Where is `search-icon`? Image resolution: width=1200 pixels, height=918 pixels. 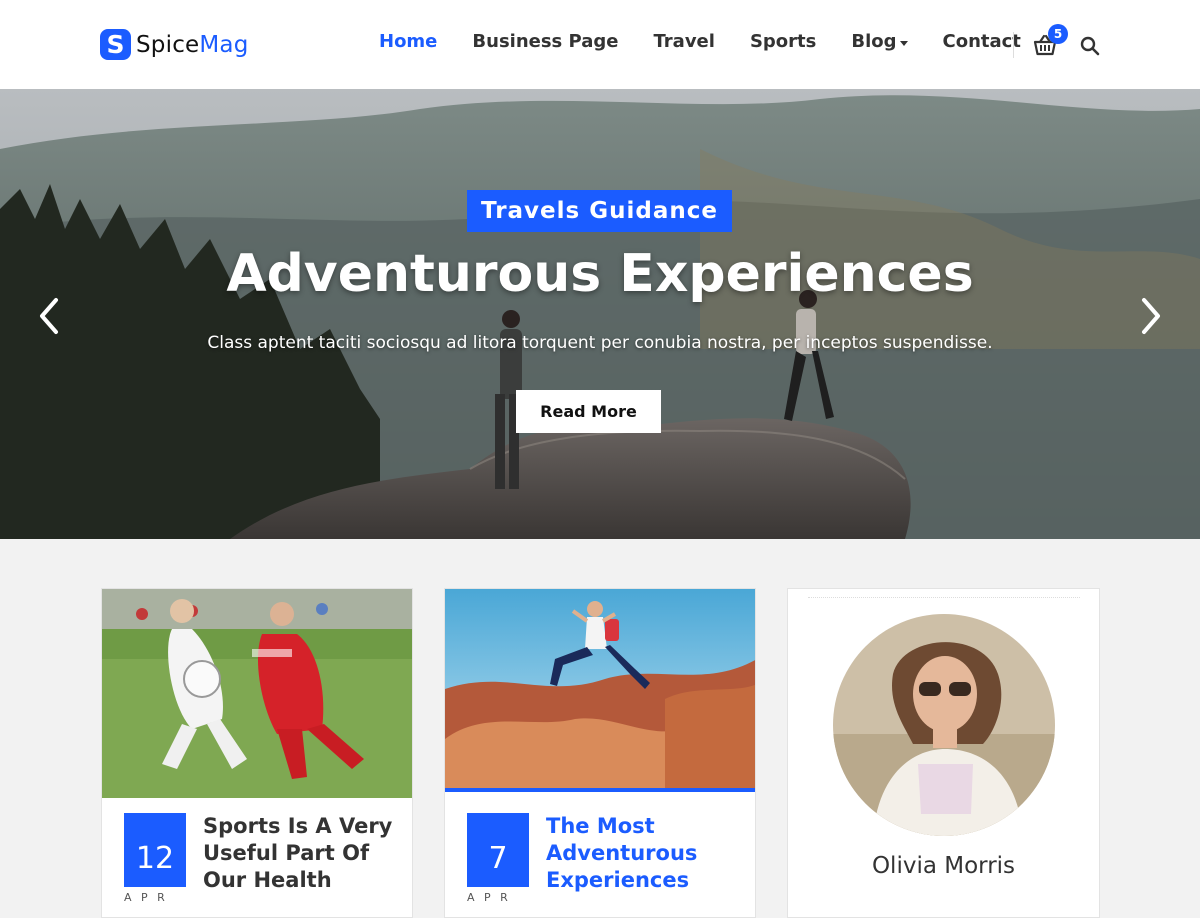
search-icon is located at coordinates (1090, 46).